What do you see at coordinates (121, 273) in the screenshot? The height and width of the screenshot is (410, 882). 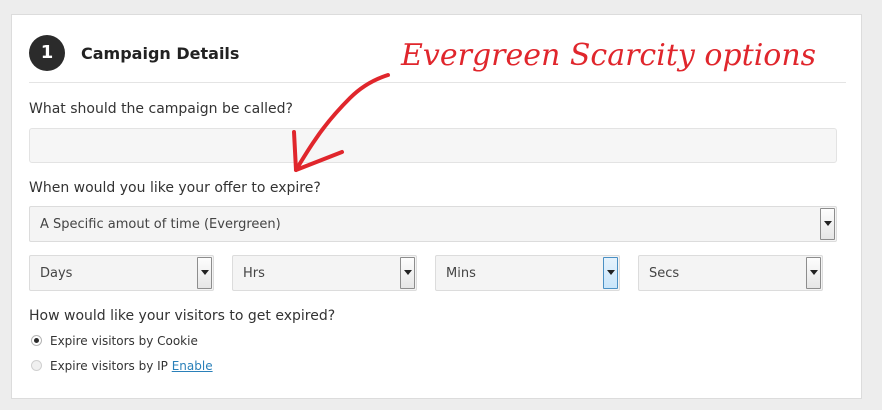 I see `days-select: Days` at bounding box center [121, 273].